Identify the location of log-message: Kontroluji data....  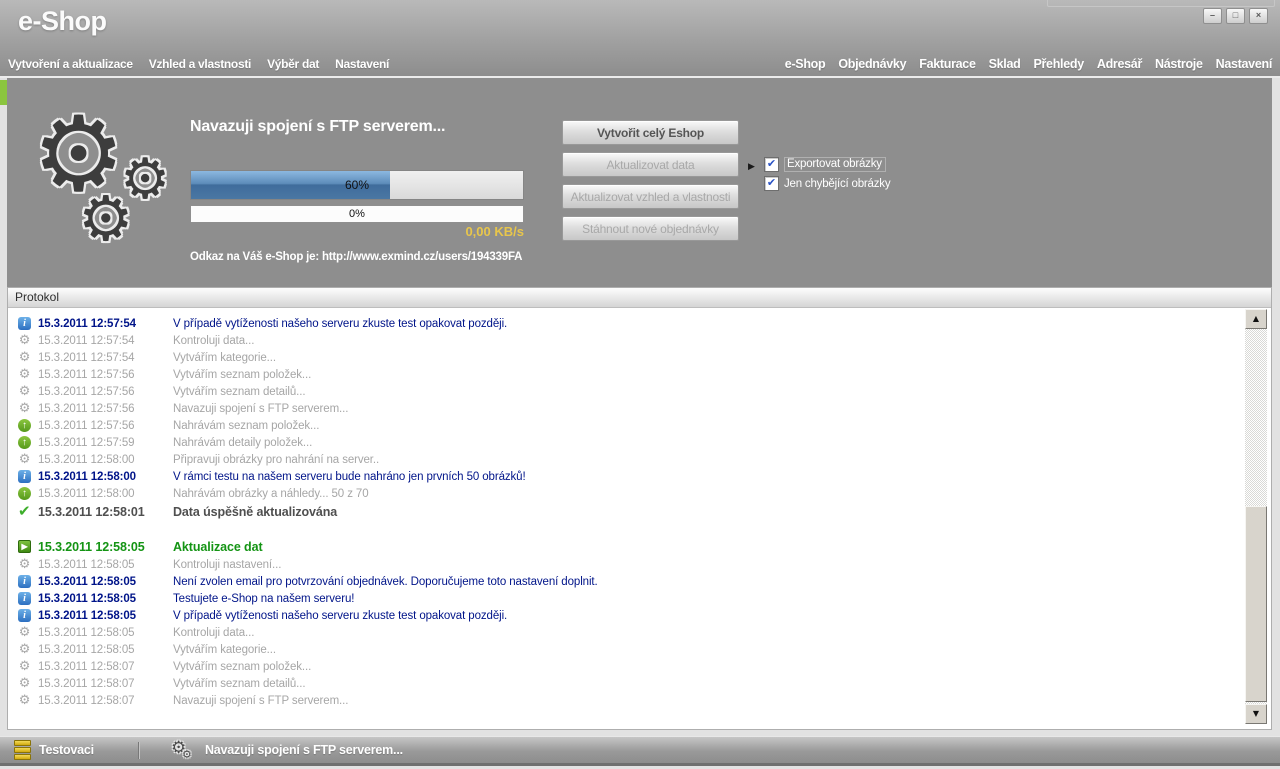
(214, 340).